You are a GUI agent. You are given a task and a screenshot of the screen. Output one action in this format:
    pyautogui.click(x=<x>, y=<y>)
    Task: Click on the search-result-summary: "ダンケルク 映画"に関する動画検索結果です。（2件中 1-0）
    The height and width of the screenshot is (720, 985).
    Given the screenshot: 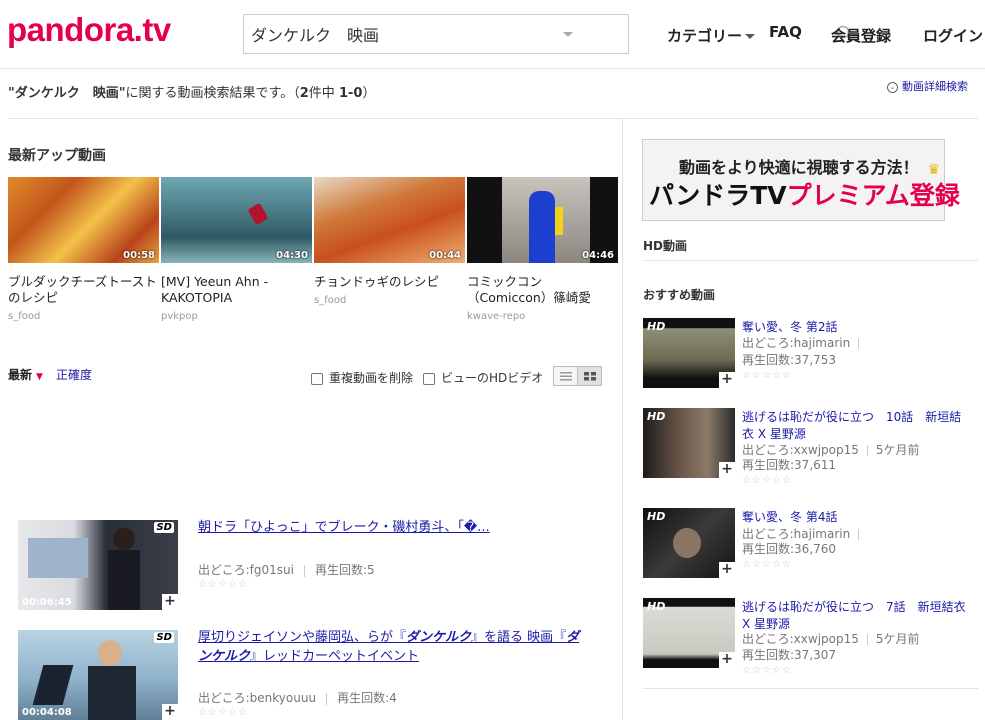 What is the action you would take?
    pyautogui.click(x=192, y=93)
    